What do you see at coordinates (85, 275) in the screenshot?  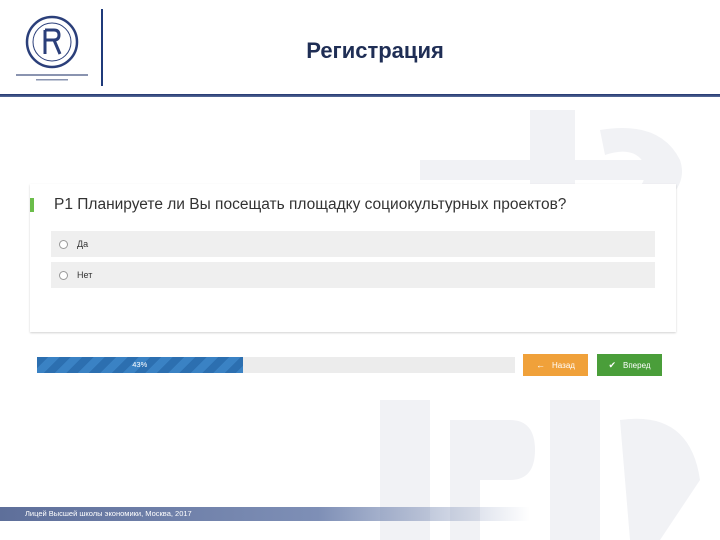 I see `option-label: Нет` at bounding box center [85, 275].